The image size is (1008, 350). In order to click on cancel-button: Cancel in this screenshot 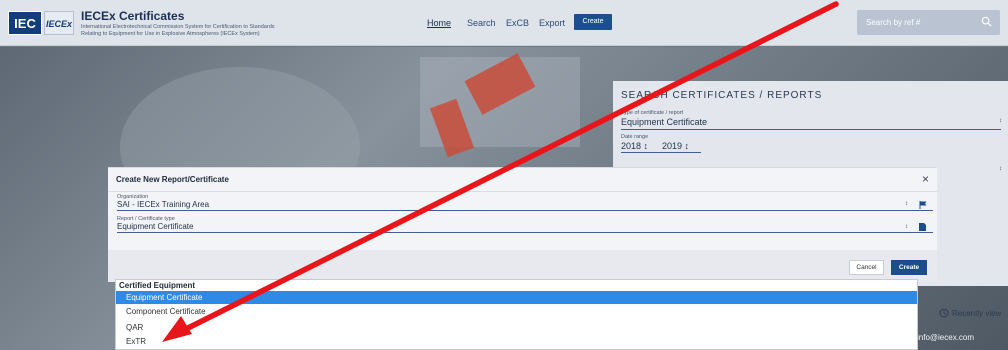, I will do `click(866, 267)`.